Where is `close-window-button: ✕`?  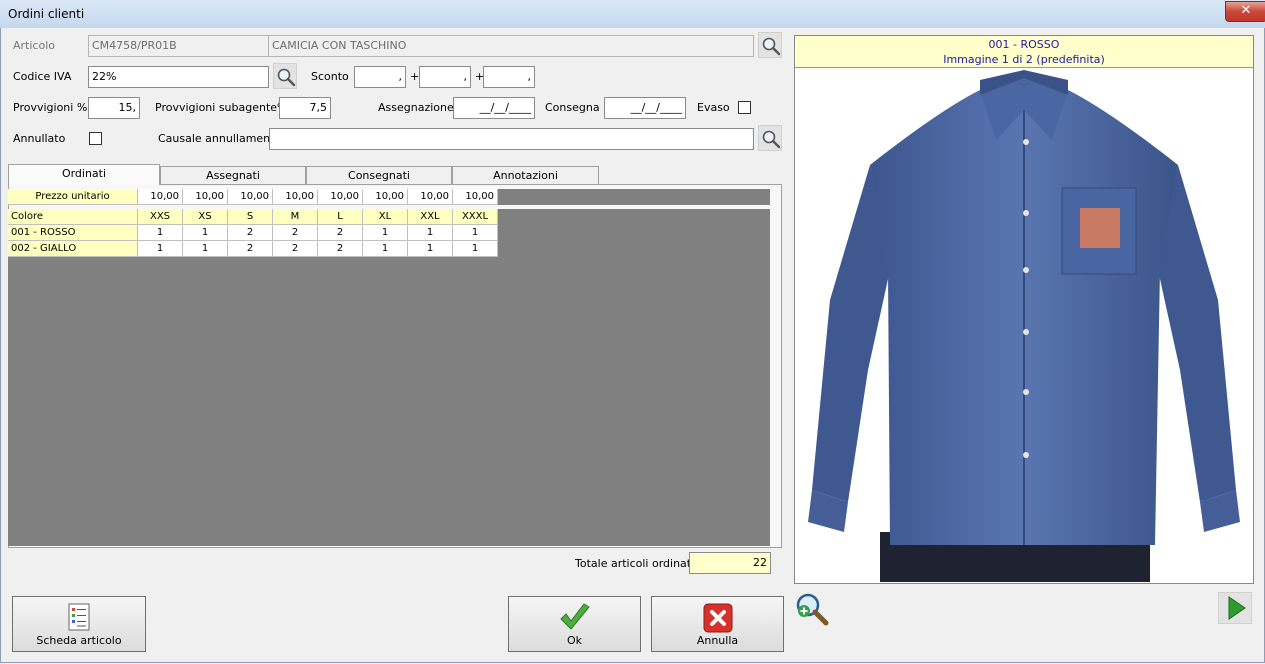
close-window-button: ✕ is located at coordinates (1245, 11).